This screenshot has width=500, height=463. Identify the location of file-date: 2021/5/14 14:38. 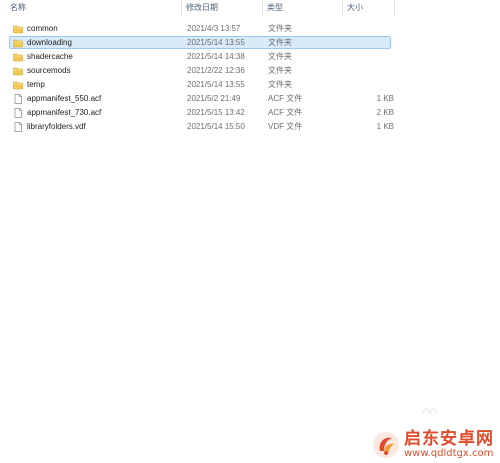
(216, 56).